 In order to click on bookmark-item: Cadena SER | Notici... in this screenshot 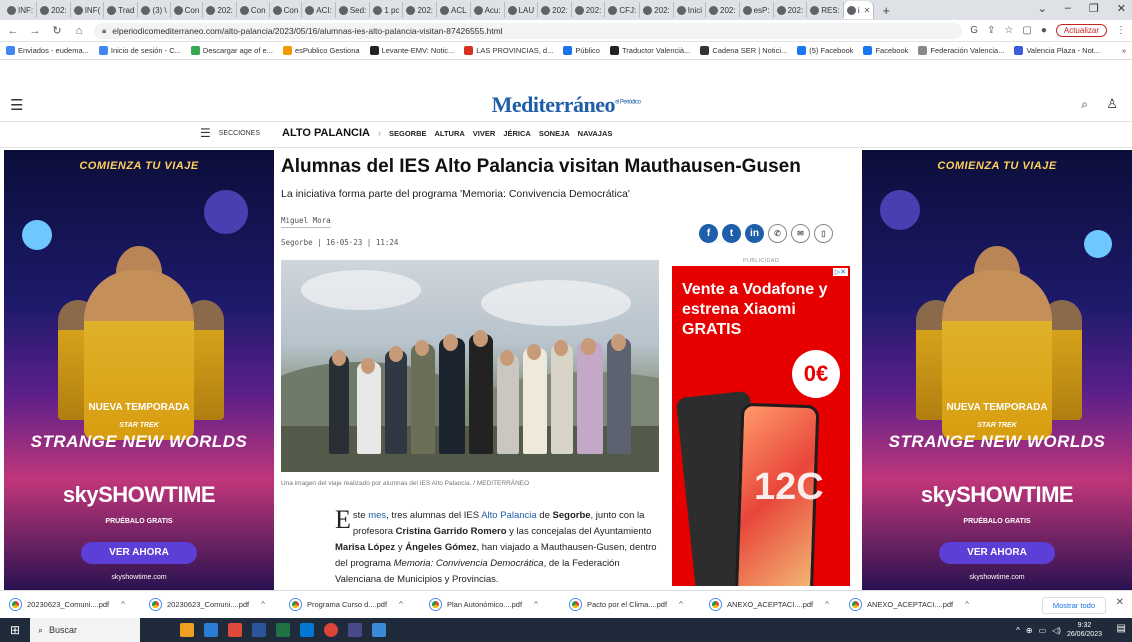, I will do `click(743, 50)`.